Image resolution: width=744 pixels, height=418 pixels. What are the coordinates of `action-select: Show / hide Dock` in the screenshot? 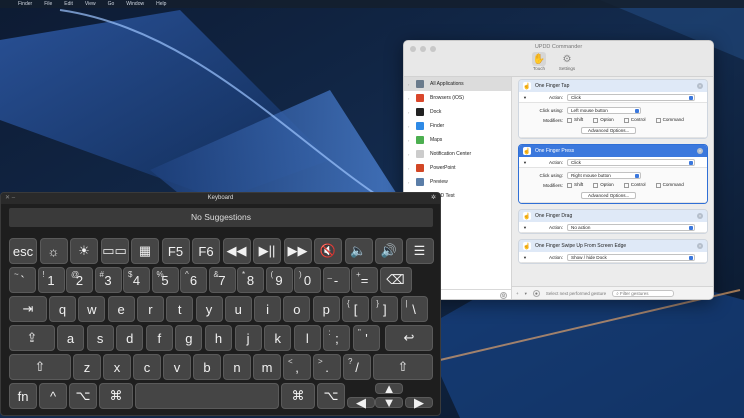 It's located at (631, 257).